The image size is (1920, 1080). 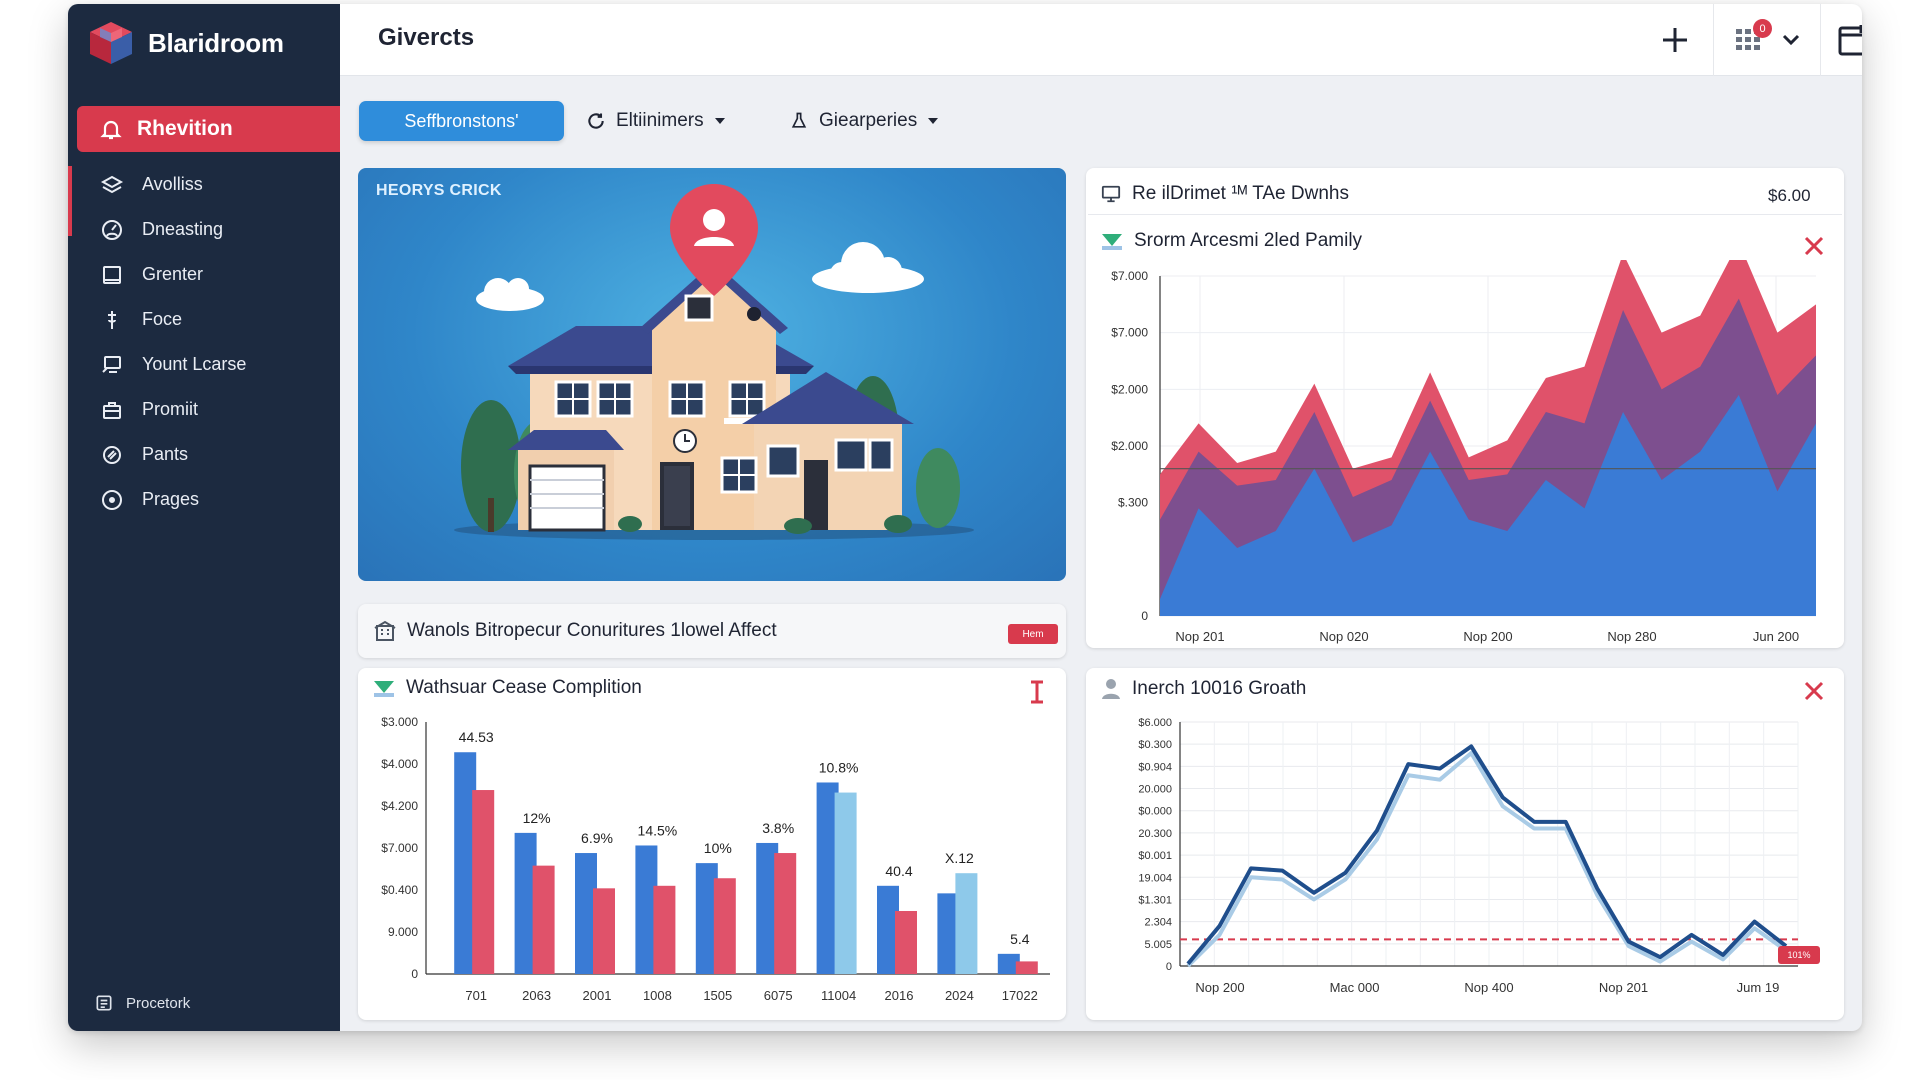 What do you see at coordinates (194, 364) in the screenshot?
I see `sidebar-item-label: Yount Lcarse` at bounding box center [194, 364].